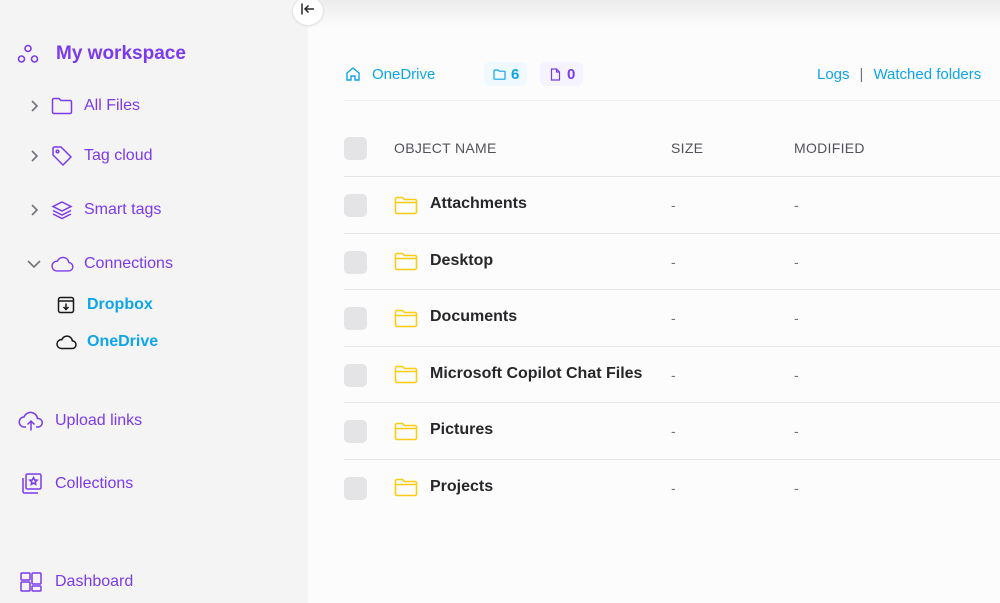  I want to click on folder-small-icon, so click(499, 74).